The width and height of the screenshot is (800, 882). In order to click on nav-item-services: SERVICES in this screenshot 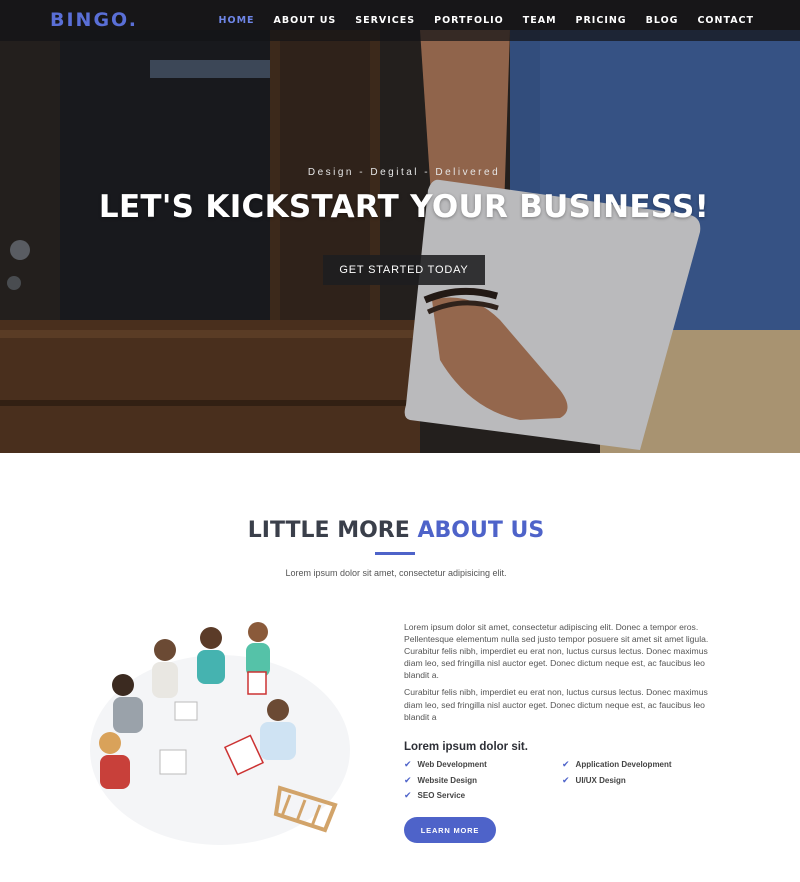, I will do `click(385, 20)`.